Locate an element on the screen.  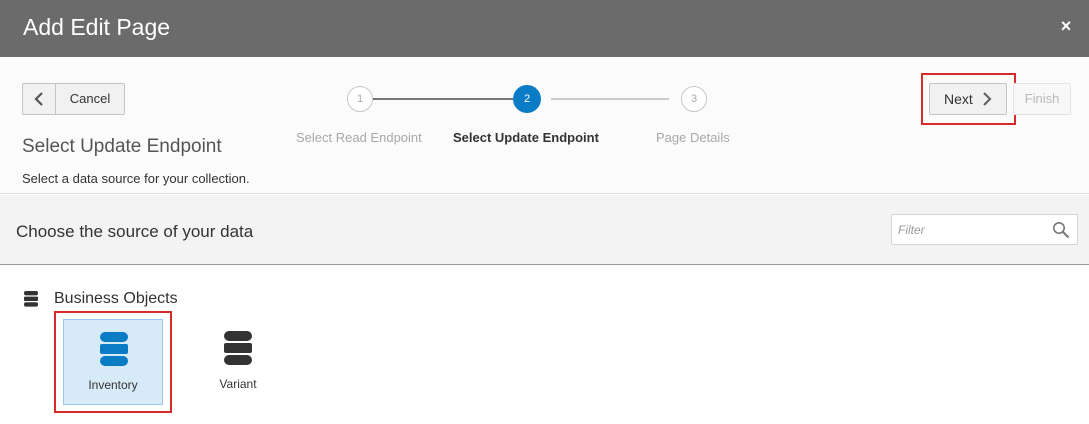
tile-label: Inventory is located at coordinates (113, 385).